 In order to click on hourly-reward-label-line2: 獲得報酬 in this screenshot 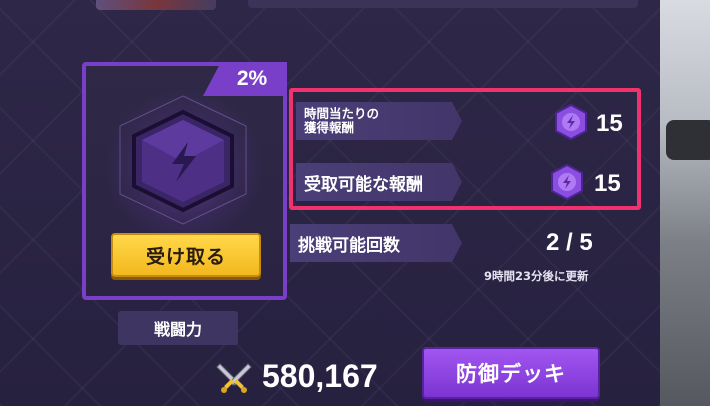, I will do `click(329, 127)`.